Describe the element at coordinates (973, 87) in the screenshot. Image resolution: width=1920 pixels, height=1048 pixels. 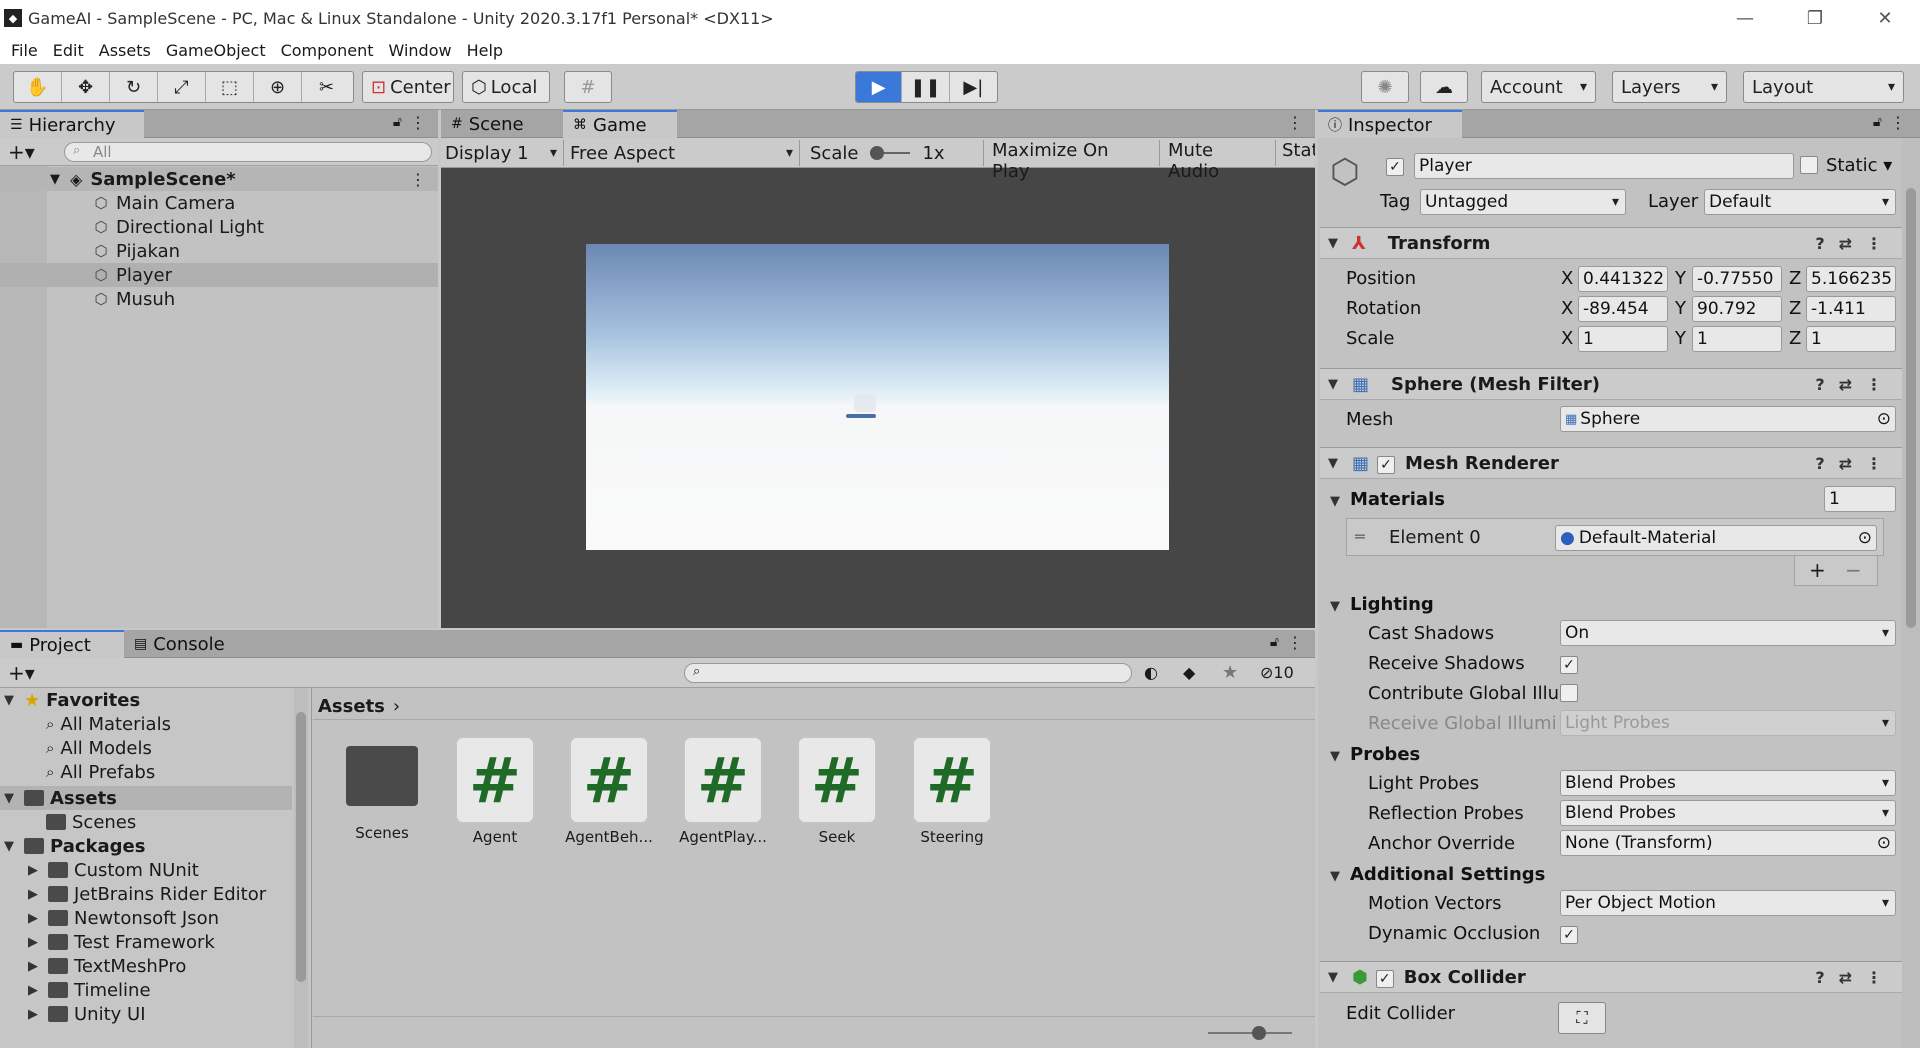
I see `step-icon: ▶|` at that location.